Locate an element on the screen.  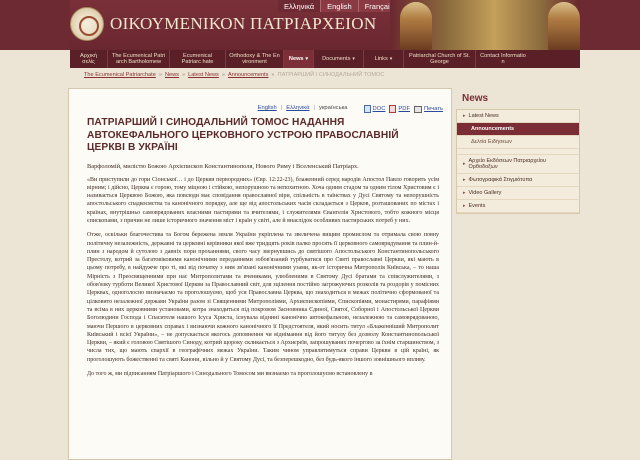
sidebar-item-archive: ▸ Αρχείο Εκδόσεων Πατριαρχείου Ορθοδοξων is located at coordinates (518, 164).